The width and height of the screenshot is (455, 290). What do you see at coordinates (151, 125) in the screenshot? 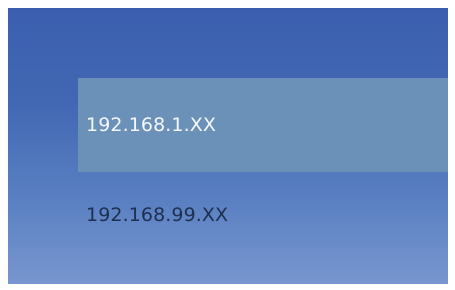
I see `ip-address-label: 192.168.1.XX` at bounding box center [151, 125].